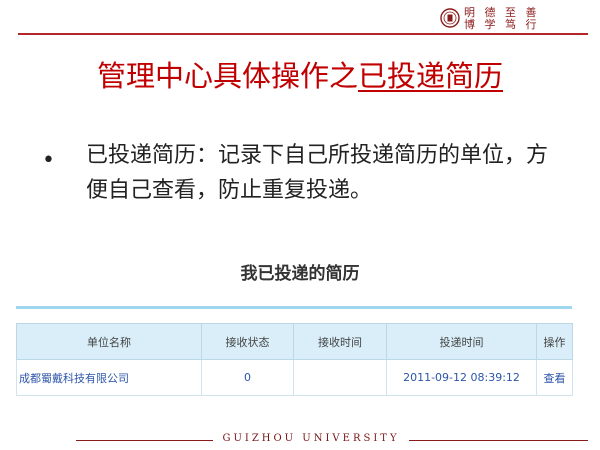 This screenshot has height=450, width=600. Describe the element at coordinates (145, 440) in the screenshot. I see `footer-line-left` at that location.